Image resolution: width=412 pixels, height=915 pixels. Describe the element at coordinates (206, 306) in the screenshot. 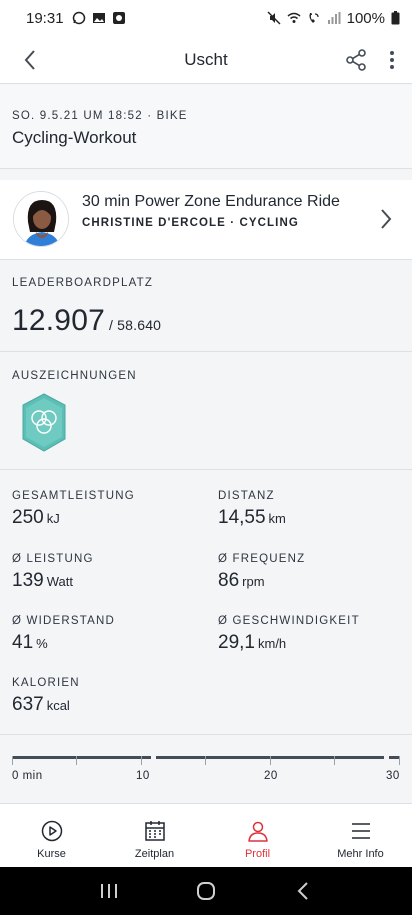

I see `leaderboard-section: LEADERBOARDPLATZ 12.907/ 58.640` at that location.